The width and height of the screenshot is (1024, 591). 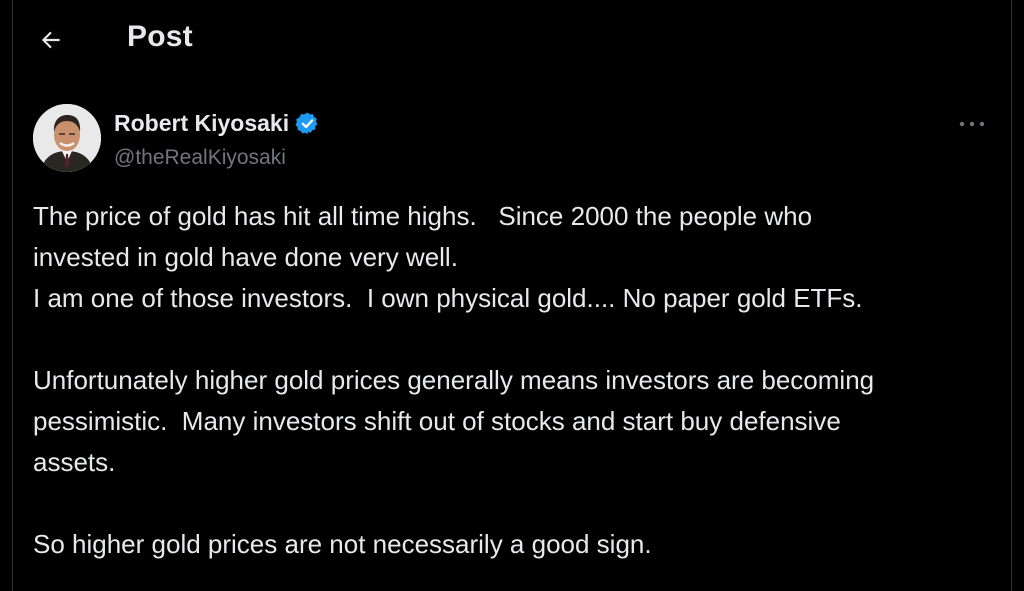 What do you see at coordinates (512, 140) in the screenshot?
I see `post-author: Robert Kiyosaki @theRealKiyosaki` at bounding box center [512, 140].